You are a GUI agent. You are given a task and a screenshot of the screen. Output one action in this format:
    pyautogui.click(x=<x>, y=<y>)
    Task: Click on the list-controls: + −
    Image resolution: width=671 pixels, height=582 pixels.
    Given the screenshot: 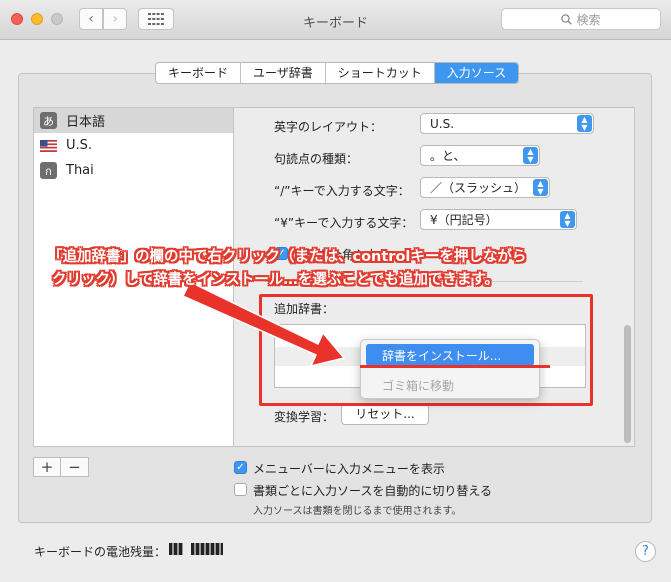 What is the action you would take?
    pyautogui.click(x=61, y=467)
    